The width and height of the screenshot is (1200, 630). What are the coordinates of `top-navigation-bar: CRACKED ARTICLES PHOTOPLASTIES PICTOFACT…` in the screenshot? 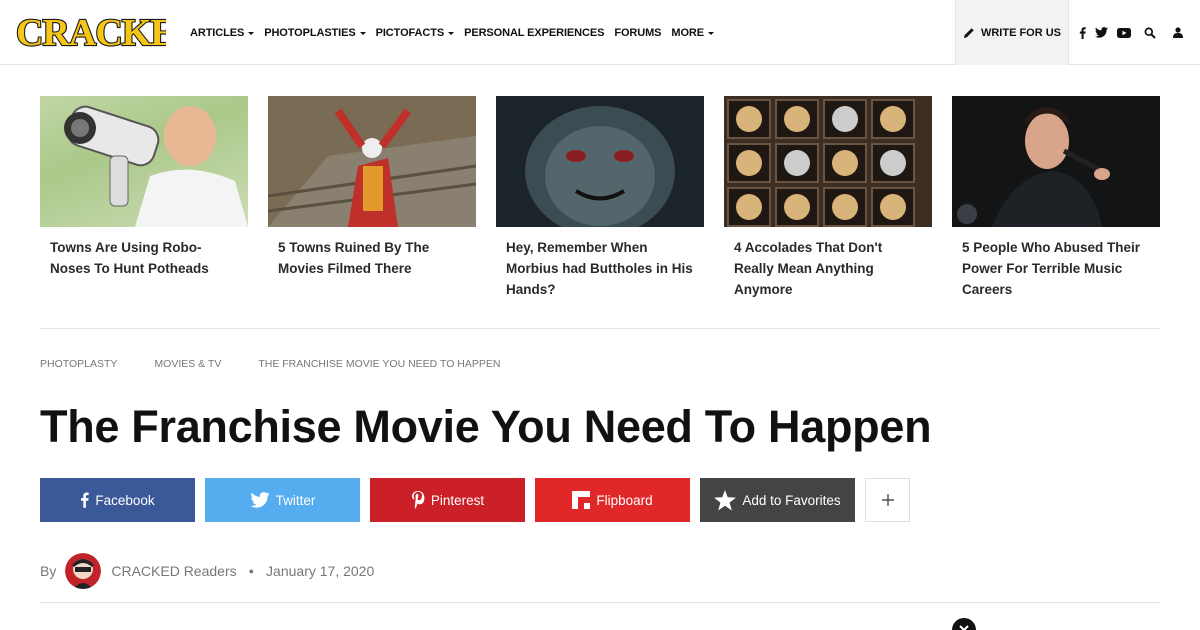 It's located at (600, 32).